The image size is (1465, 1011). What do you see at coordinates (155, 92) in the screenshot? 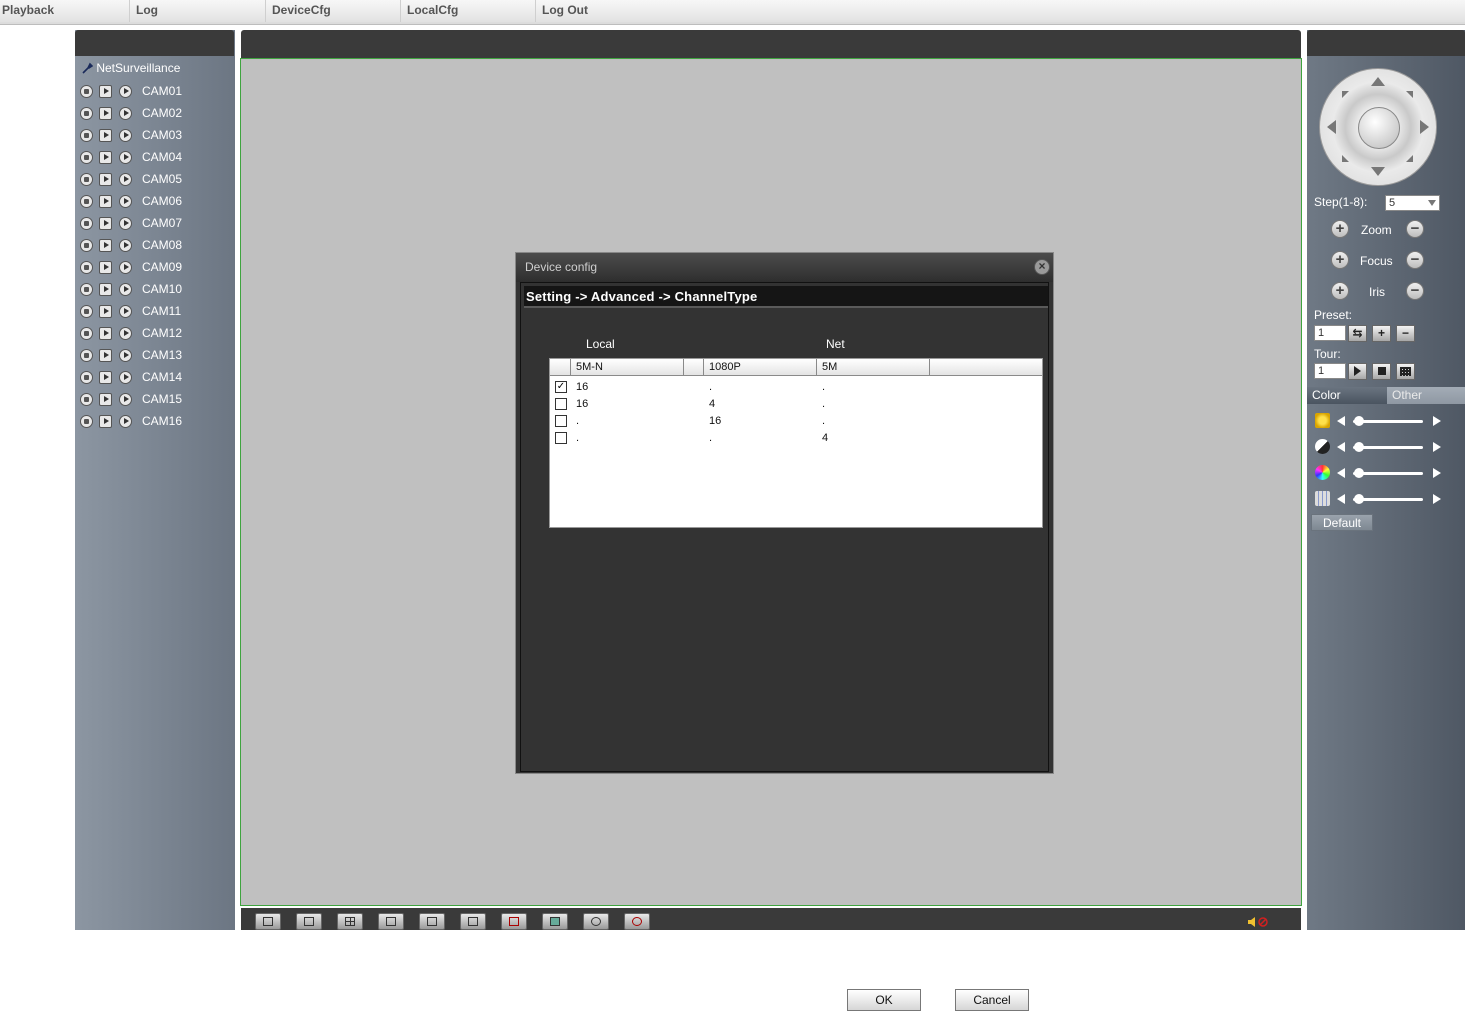
I see `camera-item: CAM01` at bounding box center [155, 92].